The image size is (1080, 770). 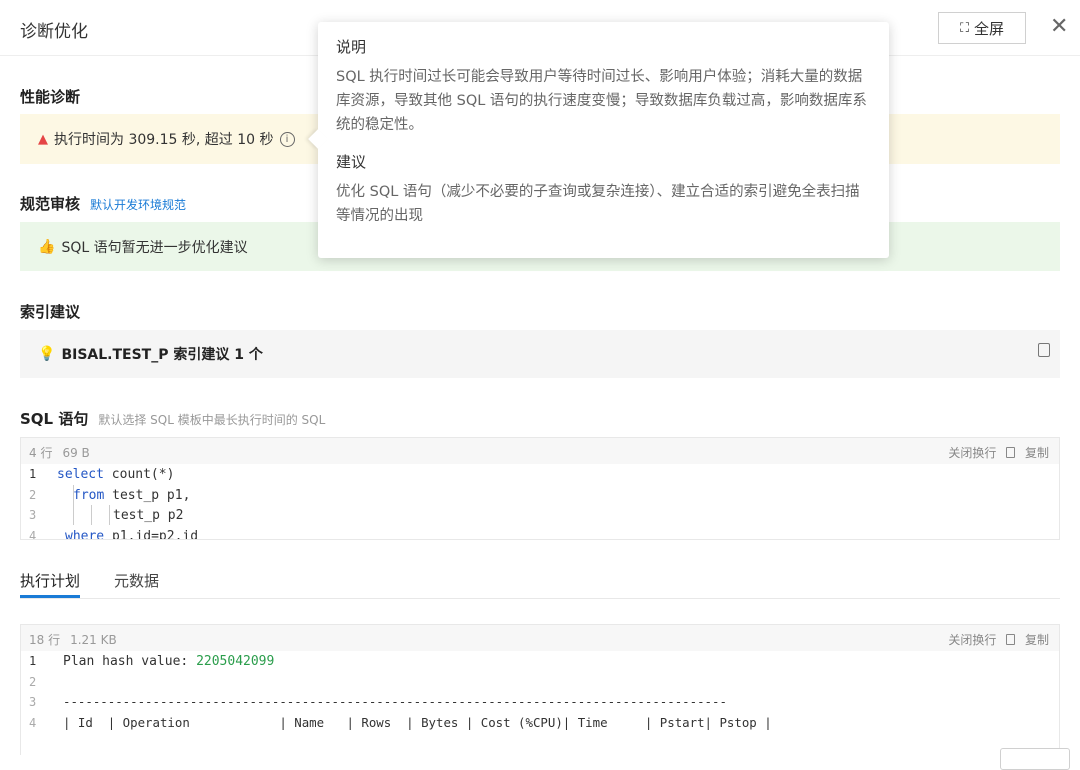 What do you see at coordinates (540, 354) in the screenshot?
I see `index-suggestion-row: 💡 BISAL.TEST_P 索引建议 1 个` at bounding box center [540, 354].